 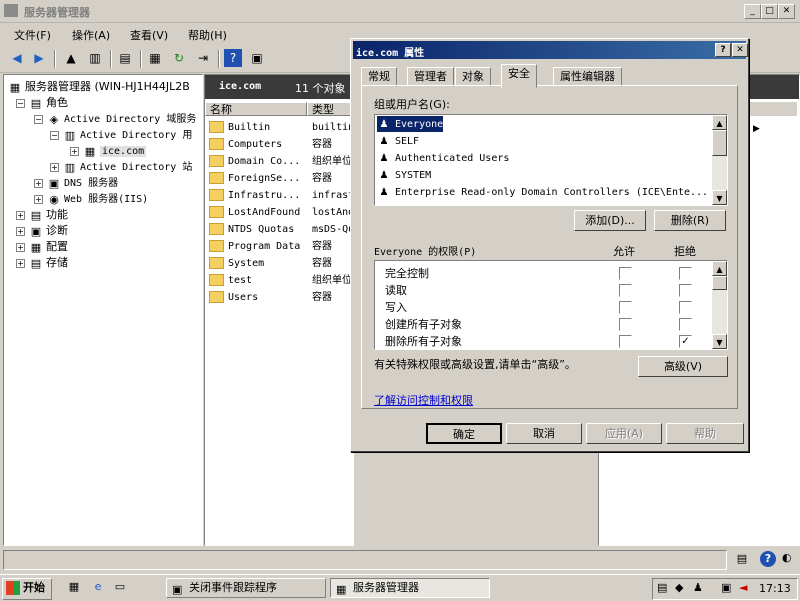 I want to click on close-button: ✕, so click(x=786, y=11).